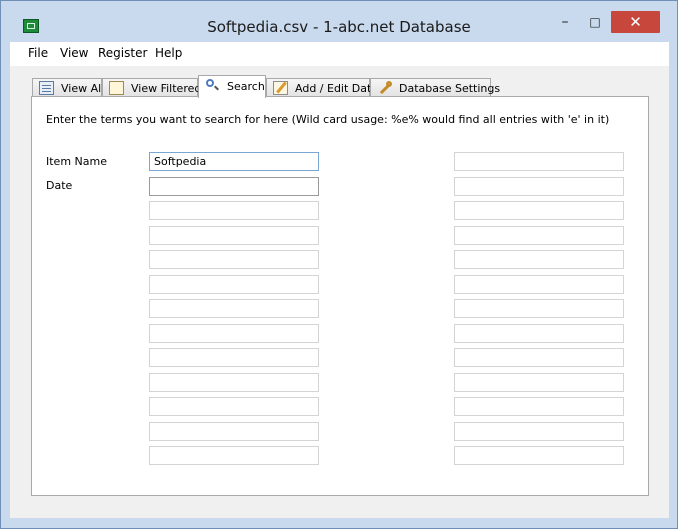  What do you see at coordinates (339, 54) in the screenshot?
I see `menu-bar: File View Register Help` at bounding box center [339, 54].